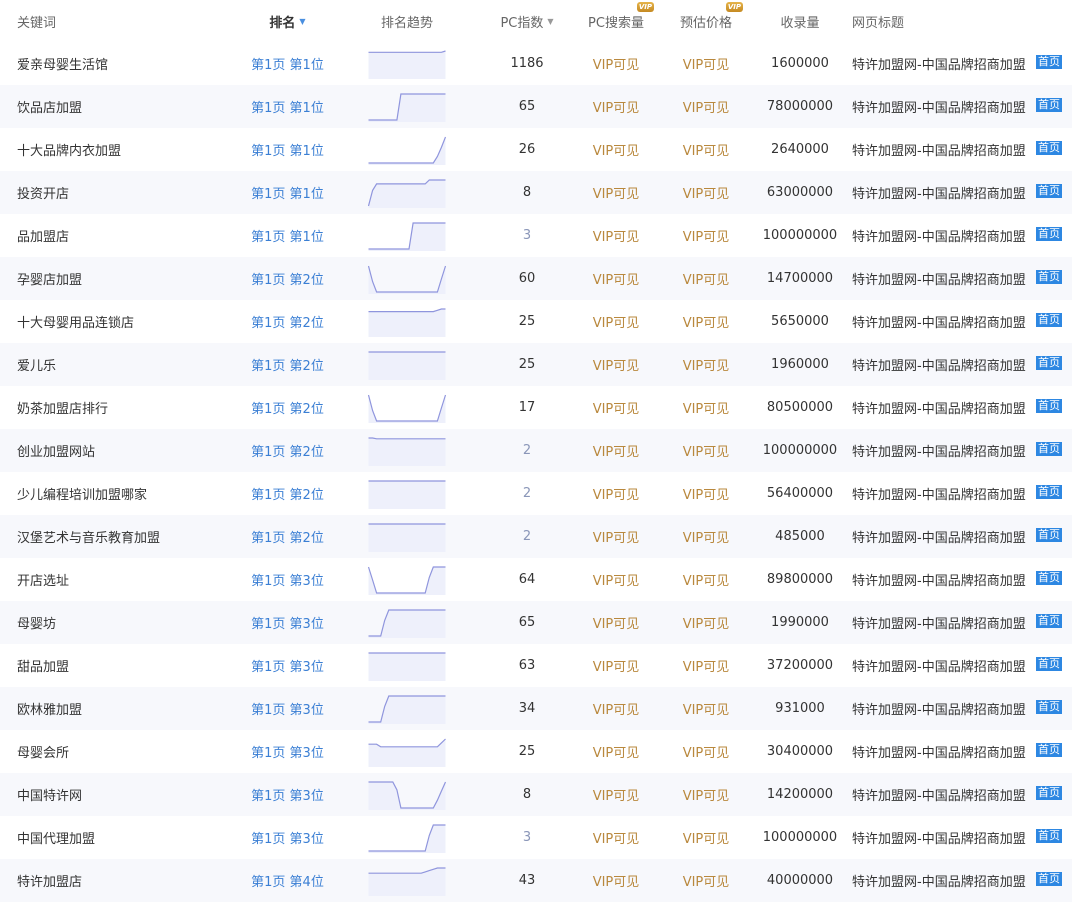  What do you see at coordinates (127, 536) in the screenshot?
I see `keyword-link: 汉堡艺术与音乐教育加盟` at bounding box center [127, 536].